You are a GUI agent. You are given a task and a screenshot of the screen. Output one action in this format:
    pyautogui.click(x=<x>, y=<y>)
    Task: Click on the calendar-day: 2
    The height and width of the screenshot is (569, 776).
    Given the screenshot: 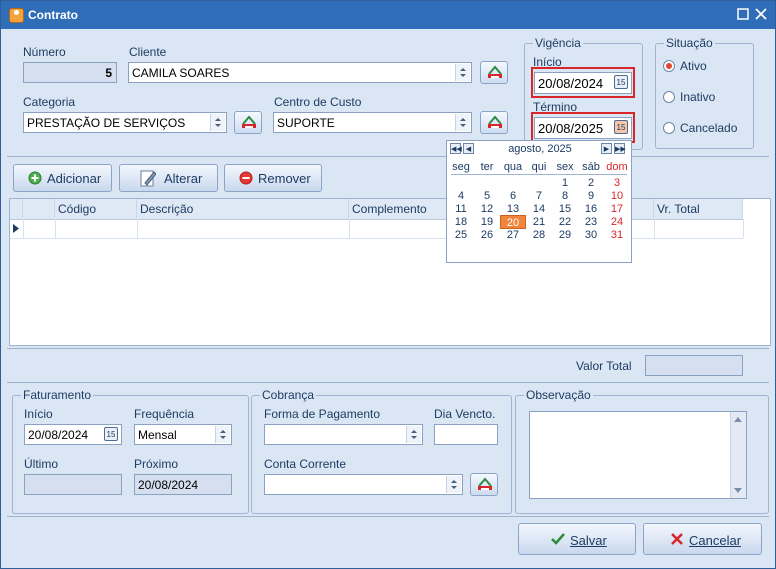 What is the action you would take?
    pyautogui.click(x=591, y=183)
    